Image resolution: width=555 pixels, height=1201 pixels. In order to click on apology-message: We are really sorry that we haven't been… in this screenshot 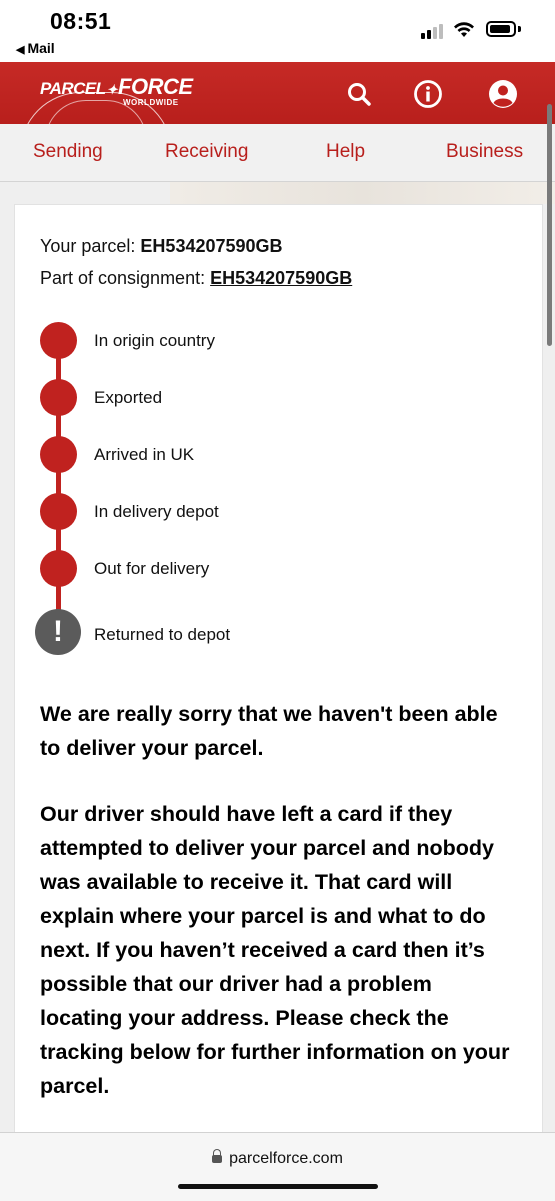, I will do `click(269, 731)`.